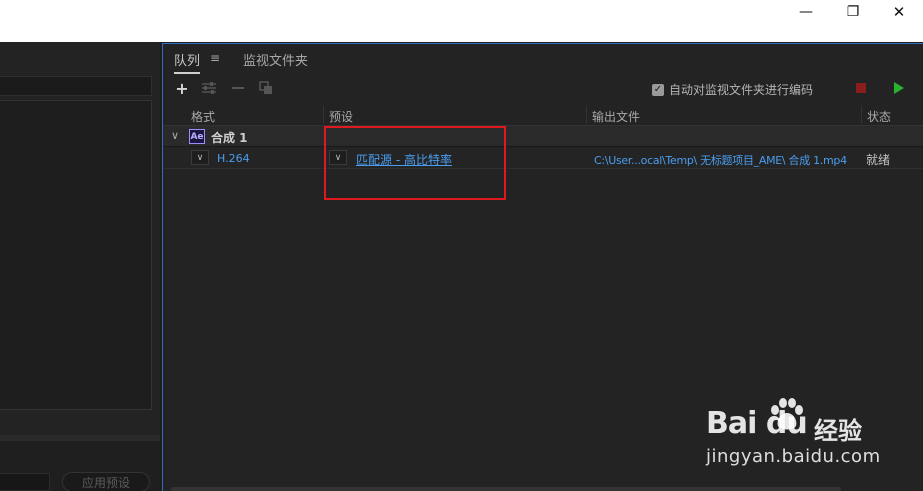  I want to click on format-dropdown-button: ∨, so click(200, 157).